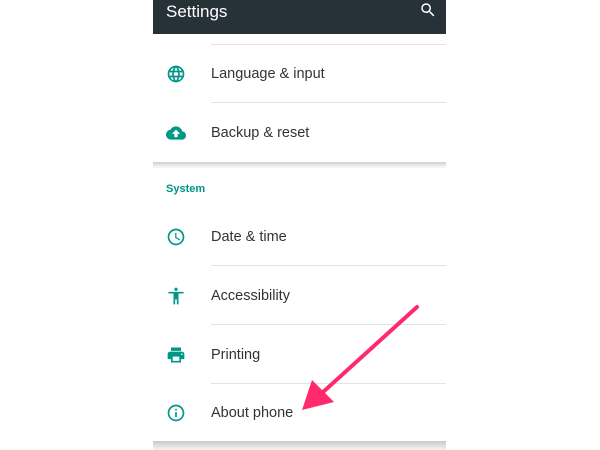  What do you see at coordinates (268, 74) in the screenshot?
I see `settings-item-label: Language & input` at bounding box center [268, 74].